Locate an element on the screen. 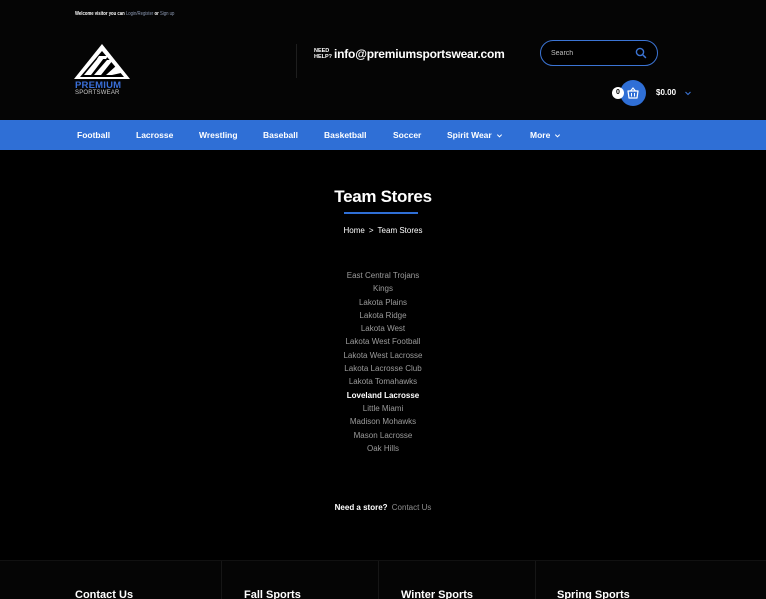 The image size is (766, 599). store-link: Lakota Plains is located at coordinates (383, 302).